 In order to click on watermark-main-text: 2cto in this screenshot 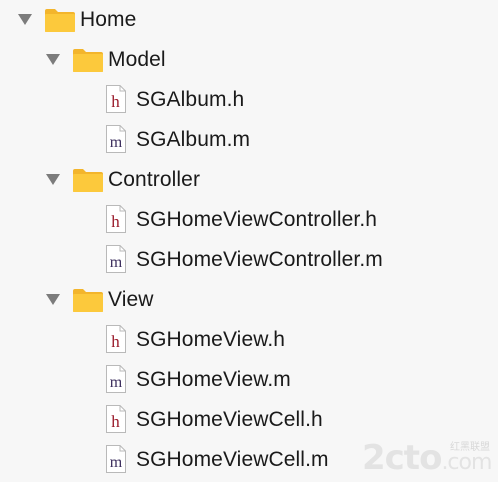, I will do `click(402, 458)`.